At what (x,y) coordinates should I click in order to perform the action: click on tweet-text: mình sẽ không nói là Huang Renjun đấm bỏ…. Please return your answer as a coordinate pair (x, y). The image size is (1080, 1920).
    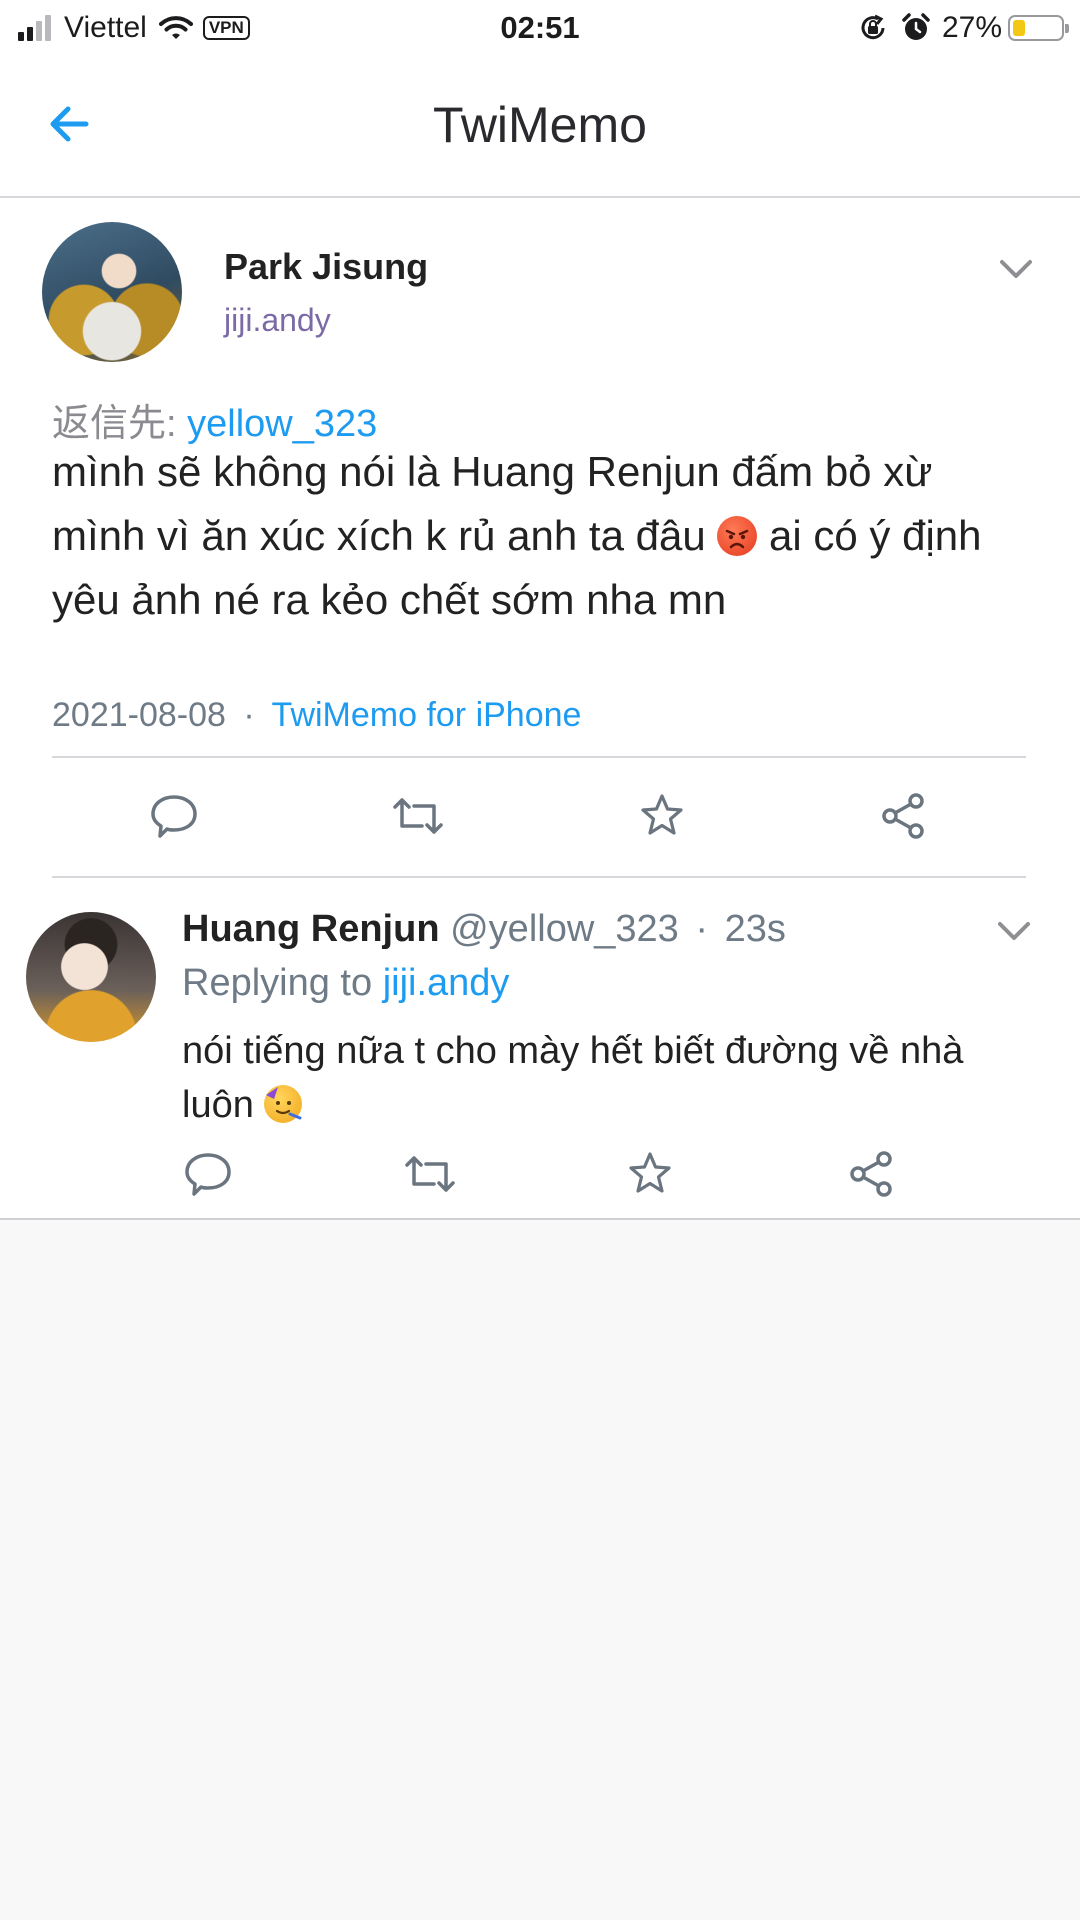
    Looking at the image, I should click on (532, 536).